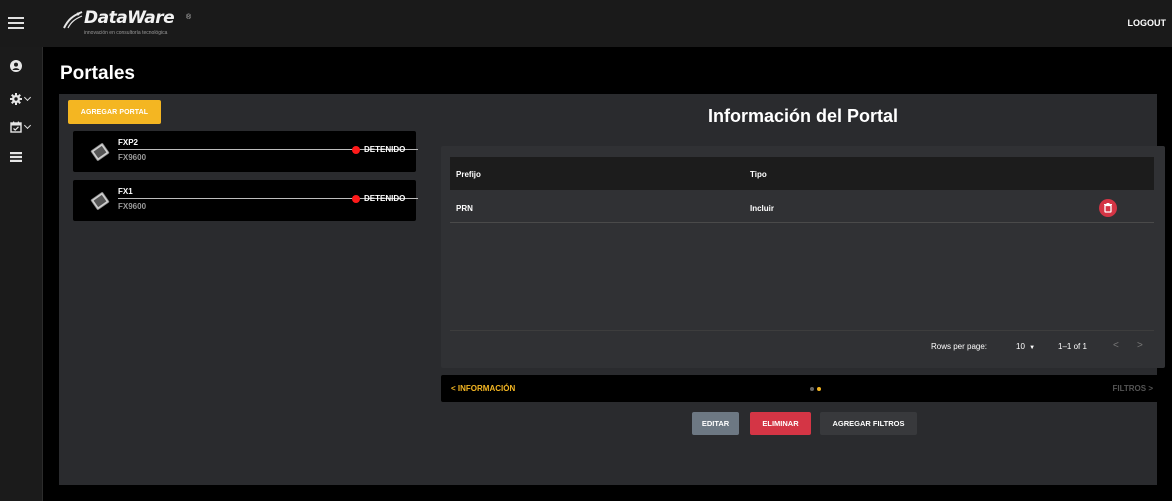 This screenshot has width=1172, height=501. I want to click on logo-tagline: innovación en consultoría tecnológica, so click(126, 33).